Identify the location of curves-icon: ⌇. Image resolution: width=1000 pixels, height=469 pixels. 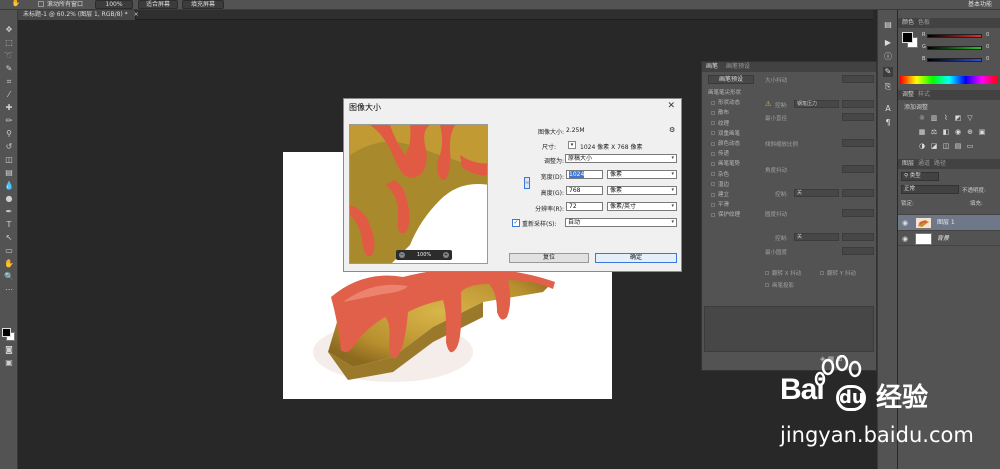
(946, 118).